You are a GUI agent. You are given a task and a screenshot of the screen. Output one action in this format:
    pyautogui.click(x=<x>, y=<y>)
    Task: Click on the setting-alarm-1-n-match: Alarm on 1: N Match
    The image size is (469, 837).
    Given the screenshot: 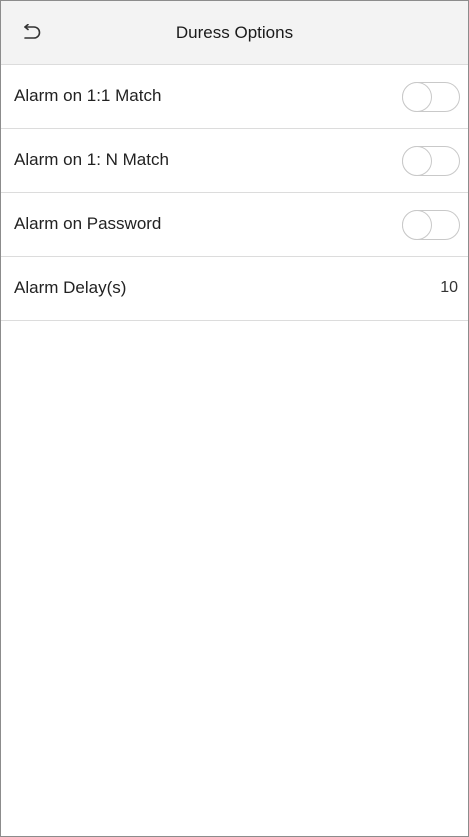 What is the action you would take?
    pyautogui.click(x=234, y=161)
    